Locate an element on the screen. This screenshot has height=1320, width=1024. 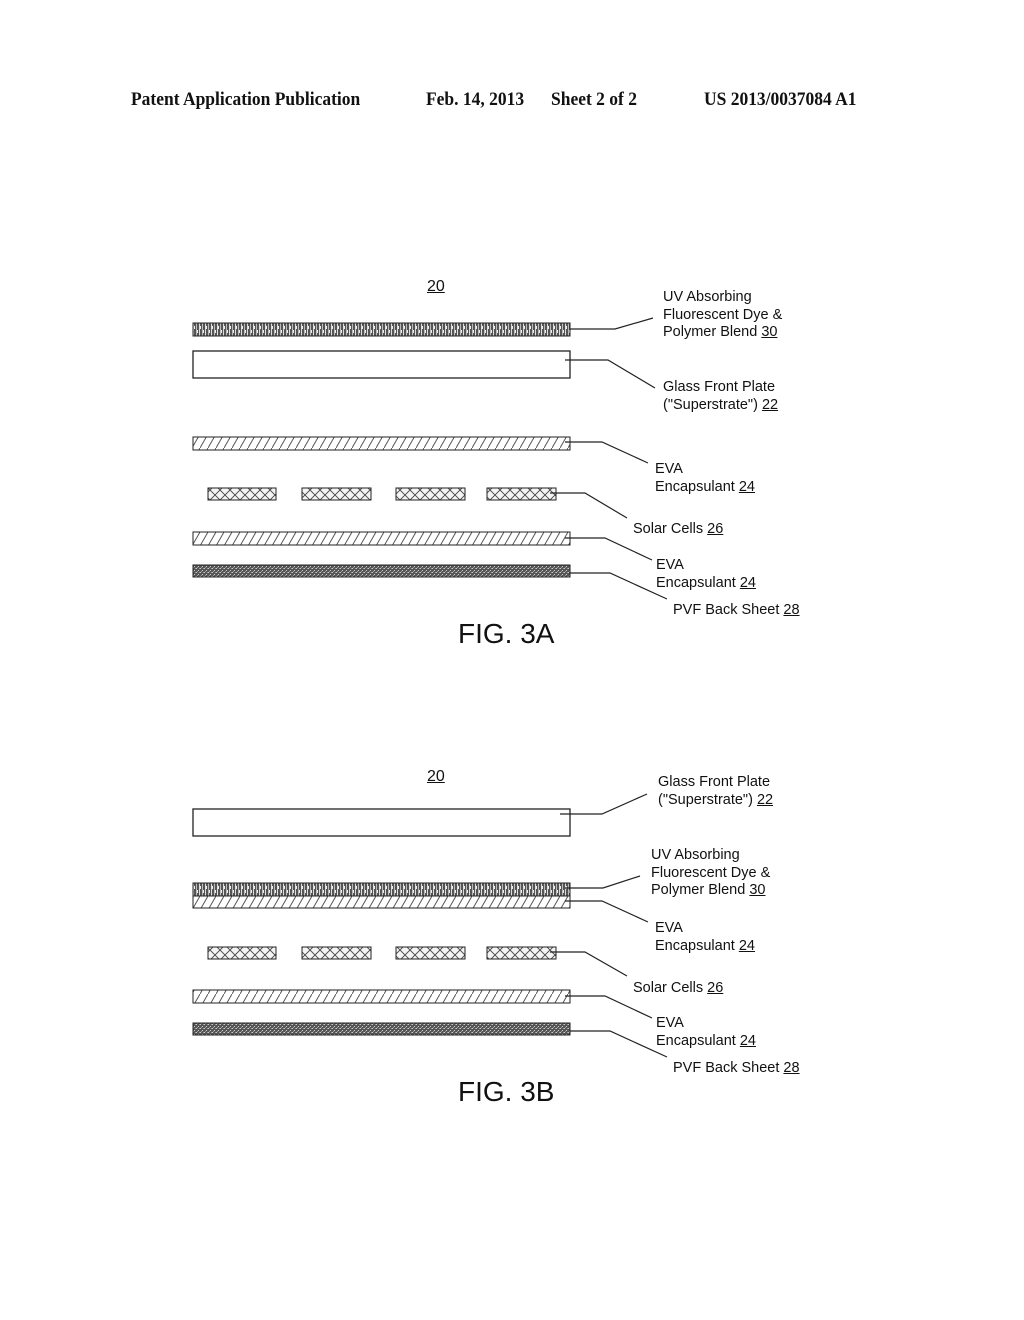
fig3b-assembly-ref: 20 is located at coordinates (436, 776).